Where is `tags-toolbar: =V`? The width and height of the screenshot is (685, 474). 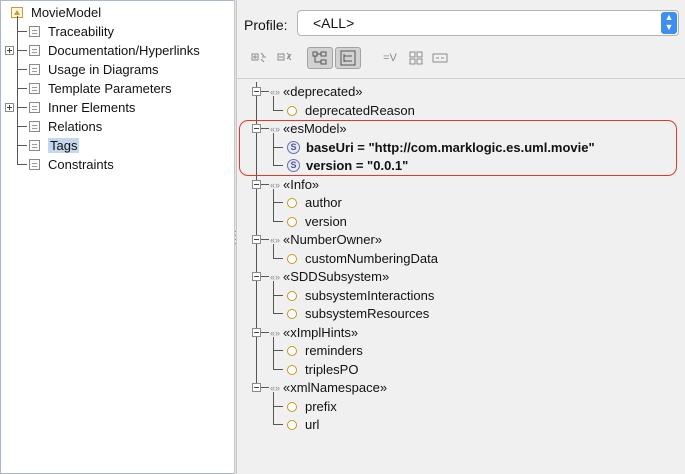 tags-toolbar: =V is located at coordinates (462, 59).